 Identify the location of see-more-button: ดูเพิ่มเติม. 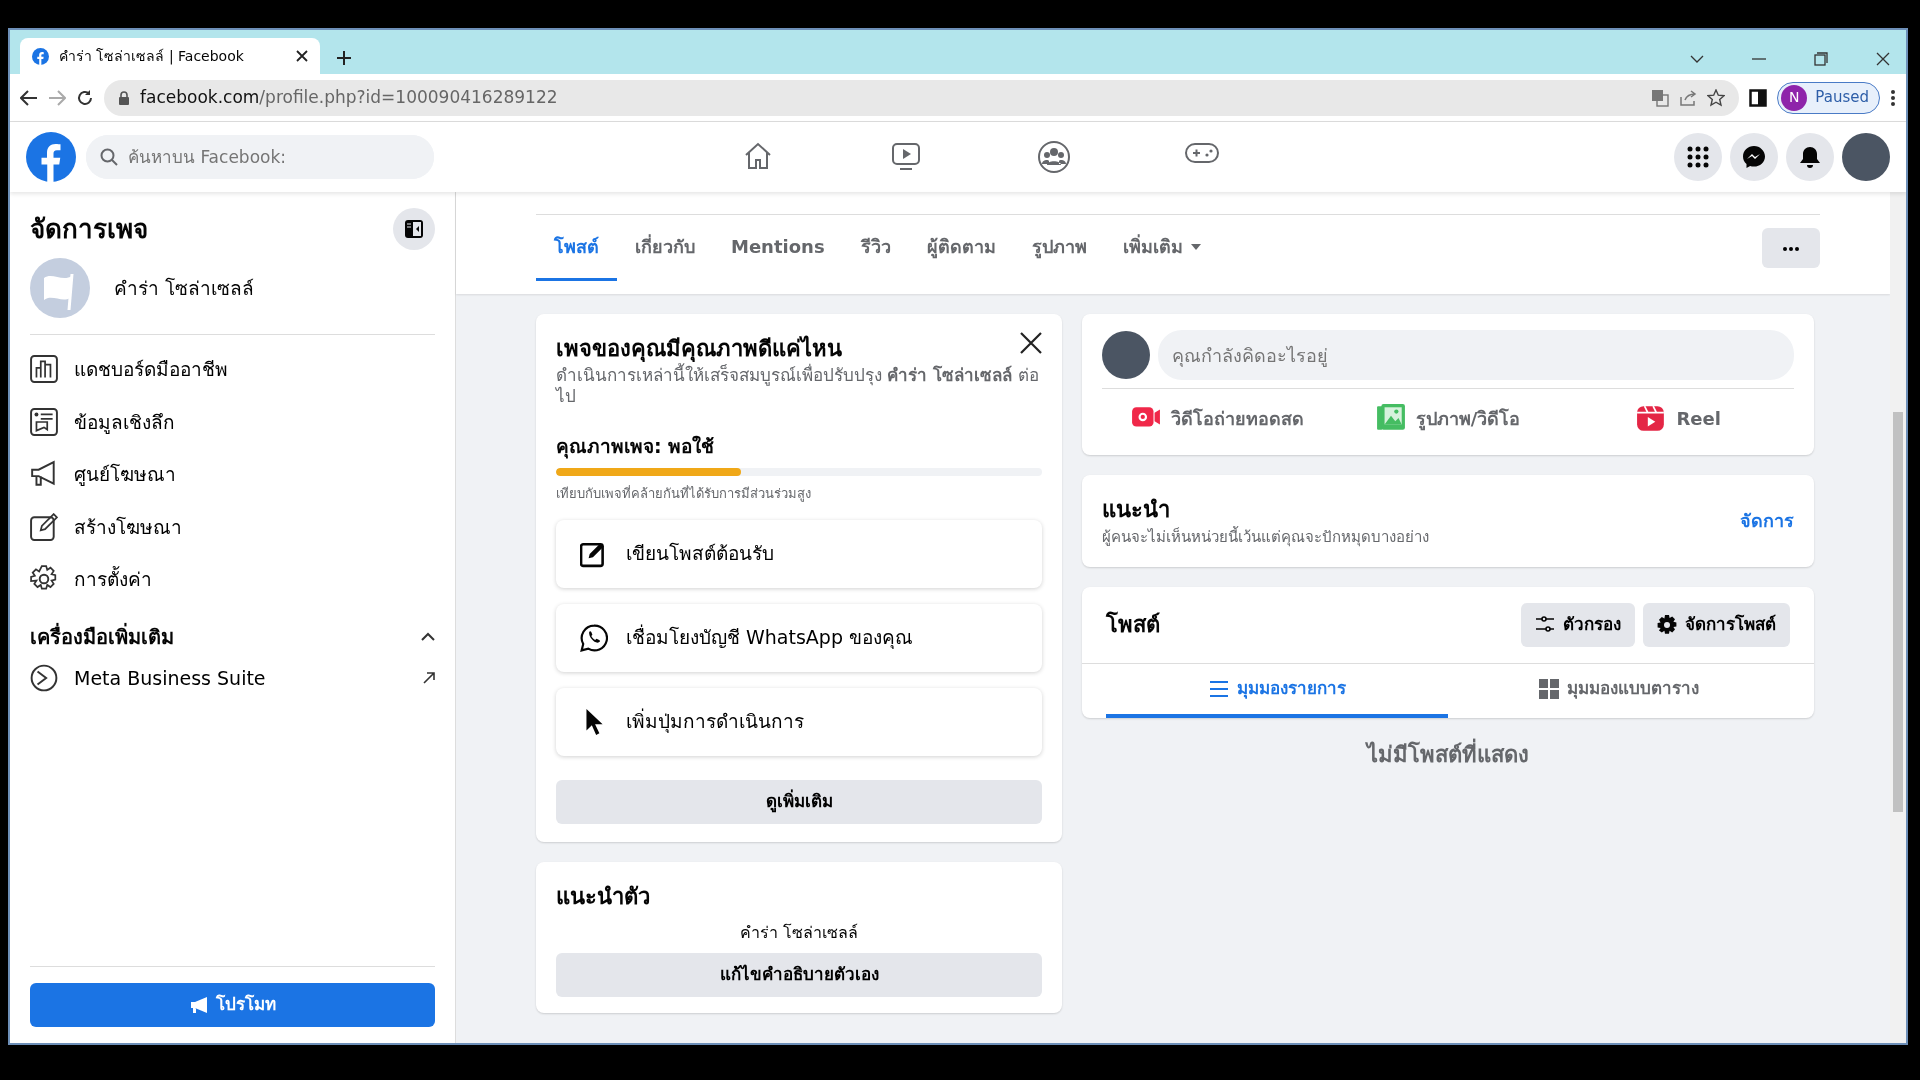
(799, 801).